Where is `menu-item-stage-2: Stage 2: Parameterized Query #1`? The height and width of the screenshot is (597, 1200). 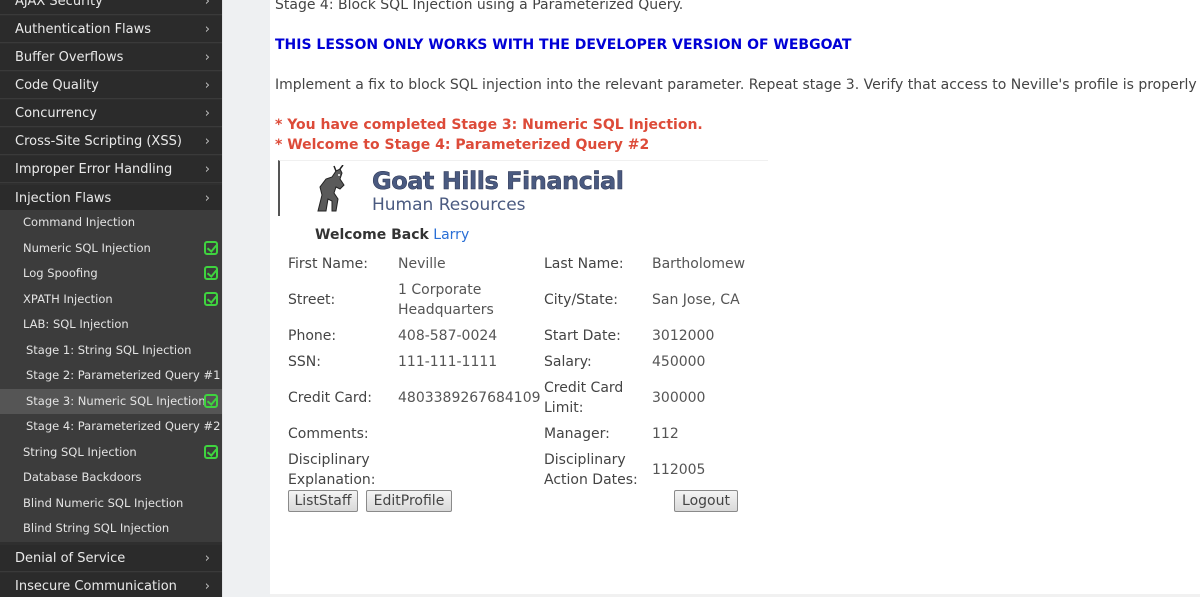
menu-item-stage-2: Stage 2: Parameterized Query #1 is located at coordinates (111, 376).